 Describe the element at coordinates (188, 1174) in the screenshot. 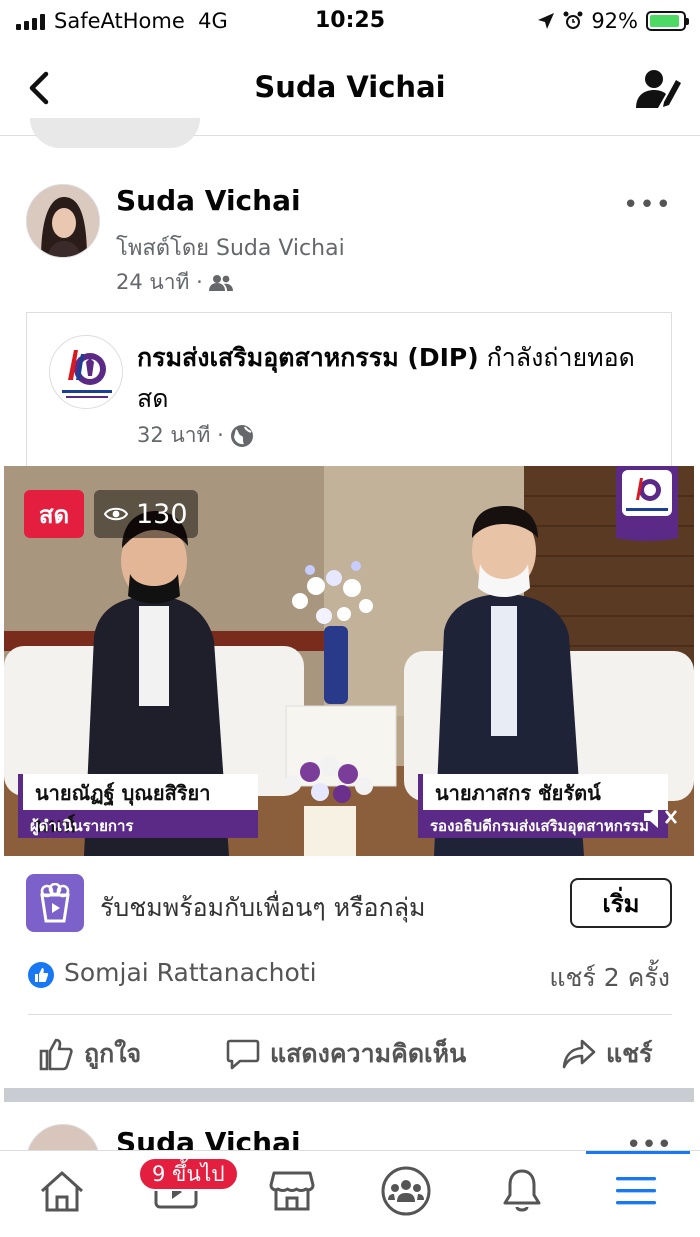

I see `video-notification-badge: 9 ขึ้นไป` at that location.